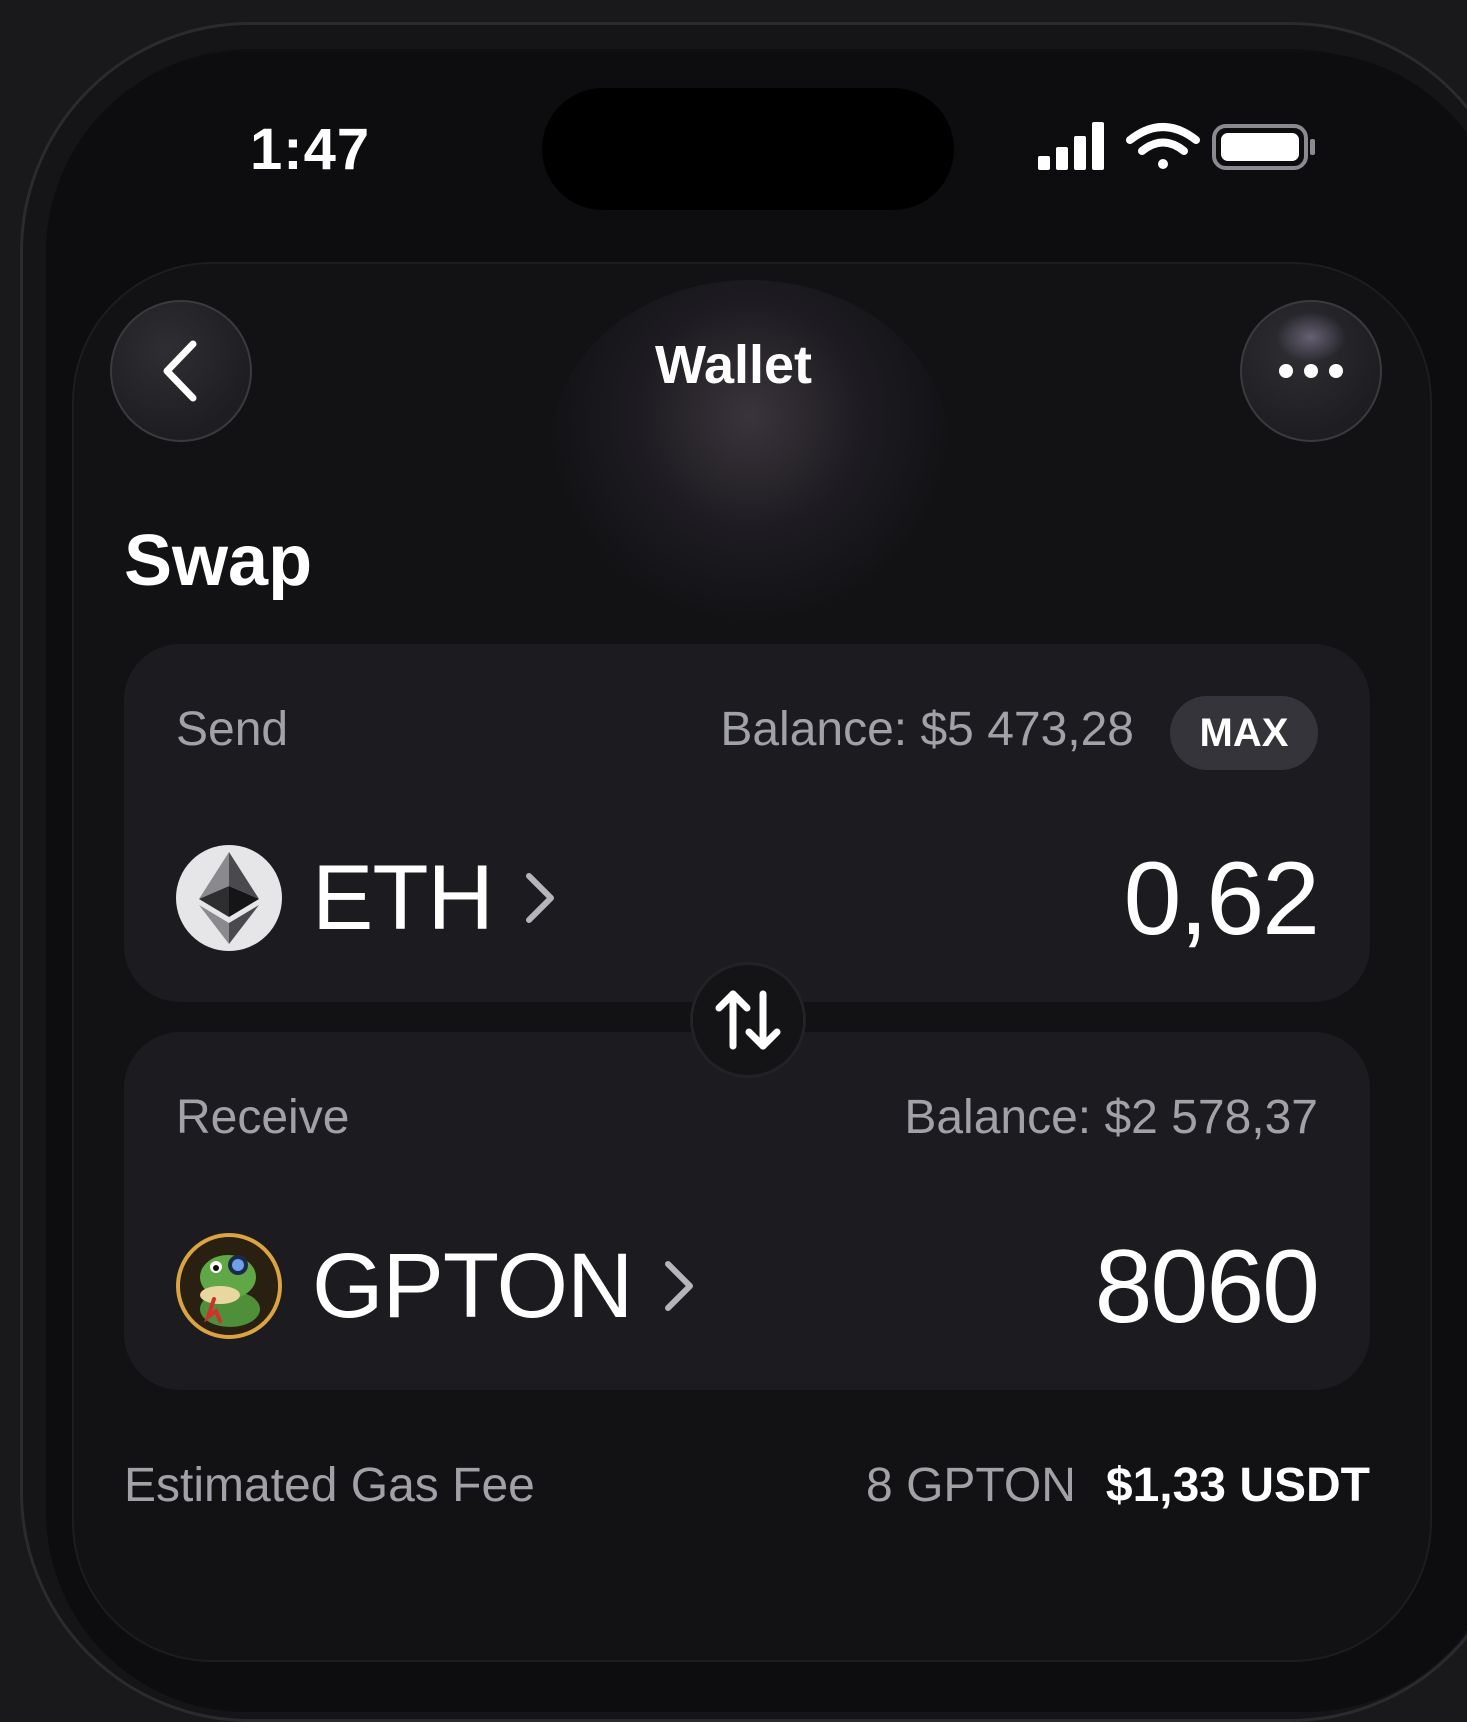  What do you see at coordinates (1263, 147) in the screenshot?
I see `battery-icon` at bounding box center [1263, 147].